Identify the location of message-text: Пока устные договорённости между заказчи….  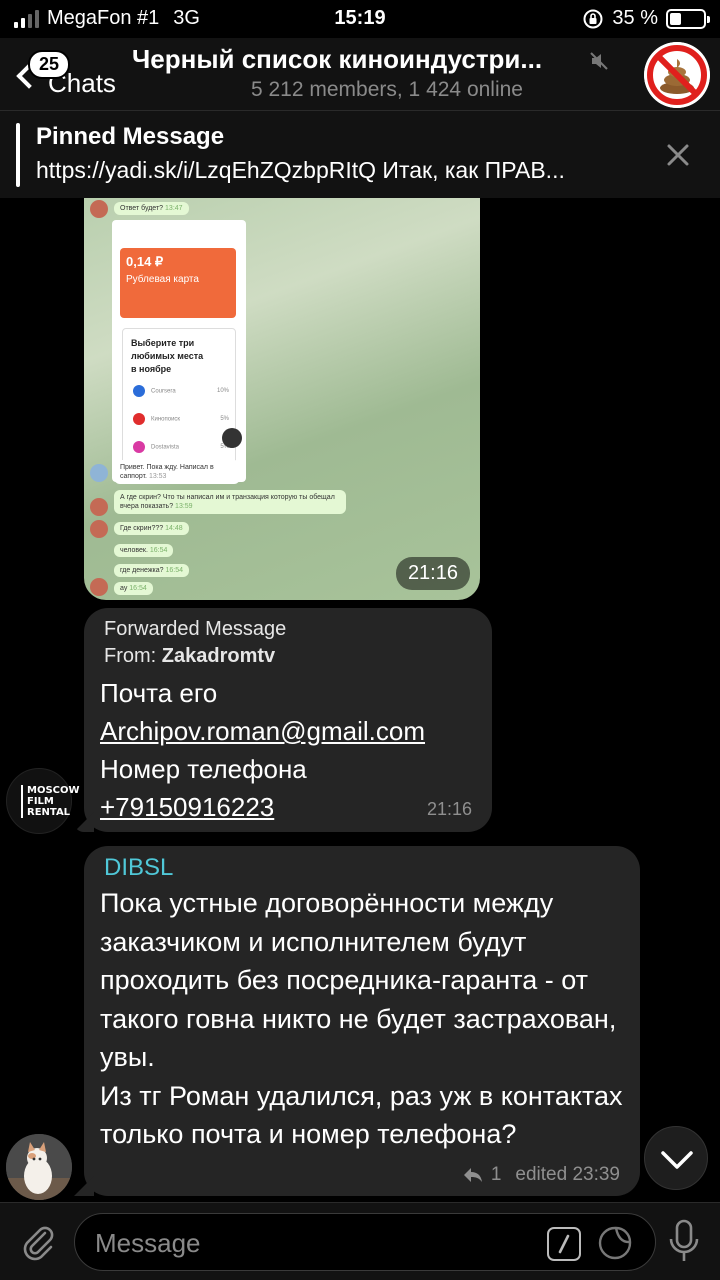
(361, 1018).